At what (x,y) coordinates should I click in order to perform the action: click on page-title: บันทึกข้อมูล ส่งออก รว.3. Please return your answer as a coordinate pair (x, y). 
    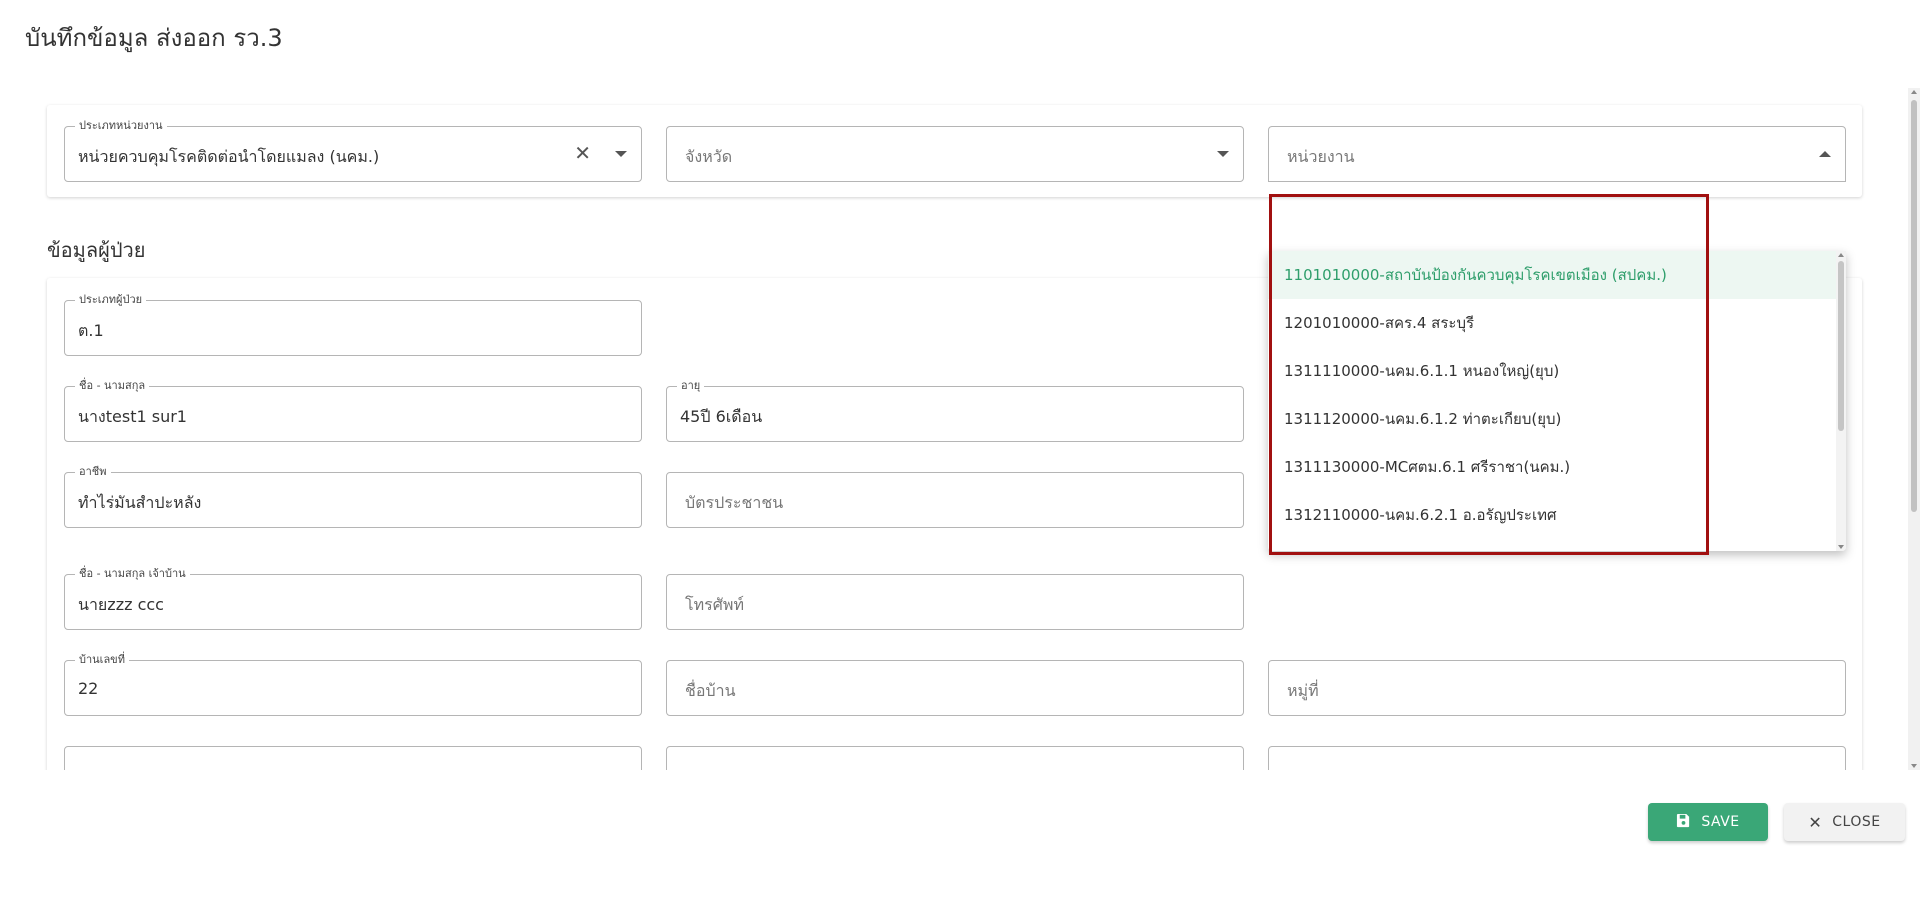
    Looking at the image, I should click on (154, 38).